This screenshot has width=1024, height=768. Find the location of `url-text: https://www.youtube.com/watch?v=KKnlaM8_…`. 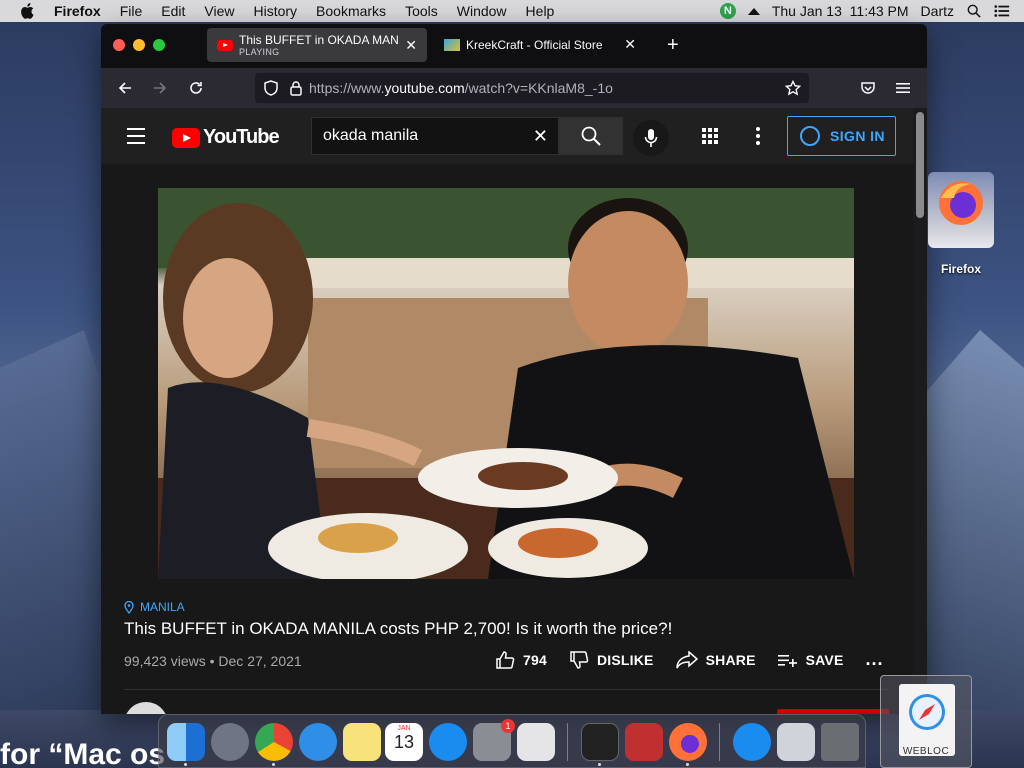

url-text: https://www.youtube.com/watch?v=KKnlaM8_… is located at coordinates (461, 88).